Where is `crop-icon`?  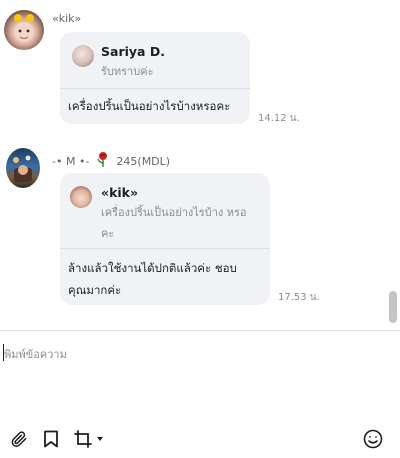
crop-icon is located at coordinates (83, 439).